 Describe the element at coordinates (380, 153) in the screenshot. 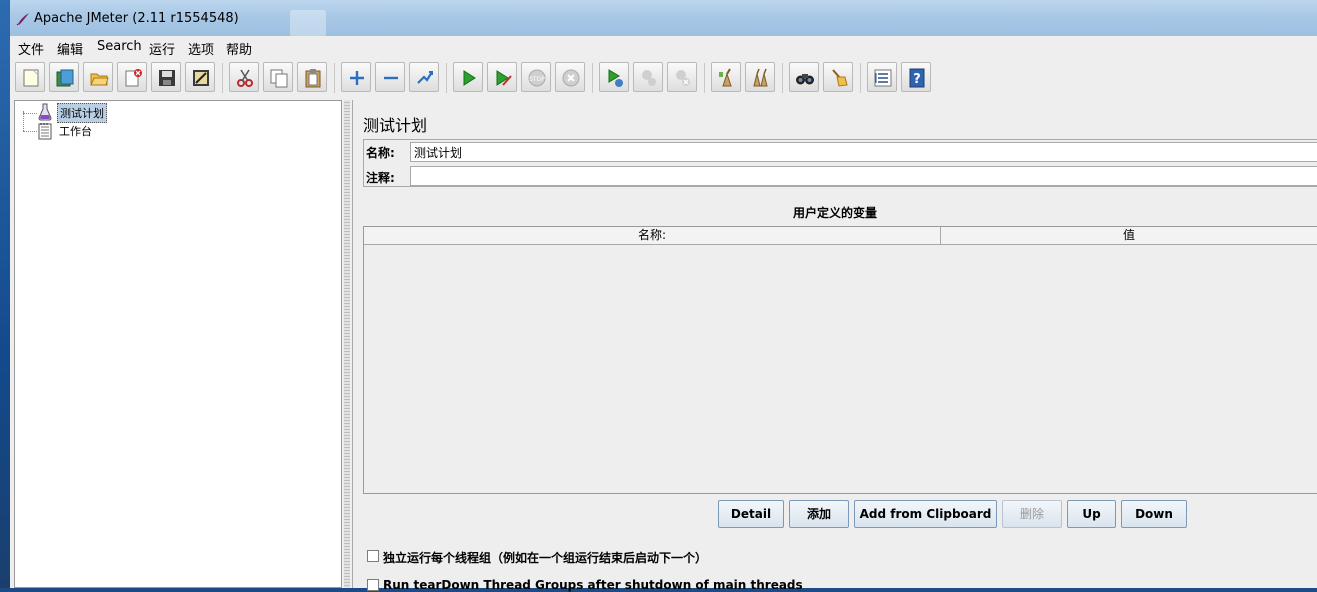

I see `name-label: 名称:` at that location.